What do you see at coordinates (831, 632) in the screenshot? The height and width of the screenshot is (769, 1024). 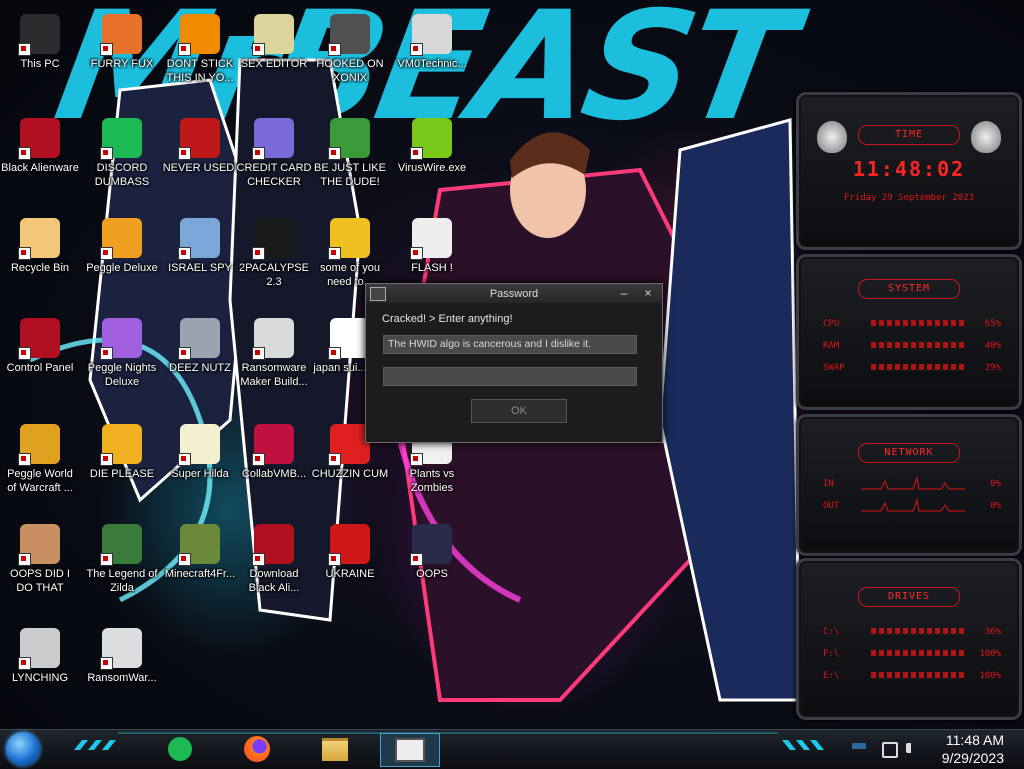 I see `drive-label: C:\` at bounding box center [831, 632].